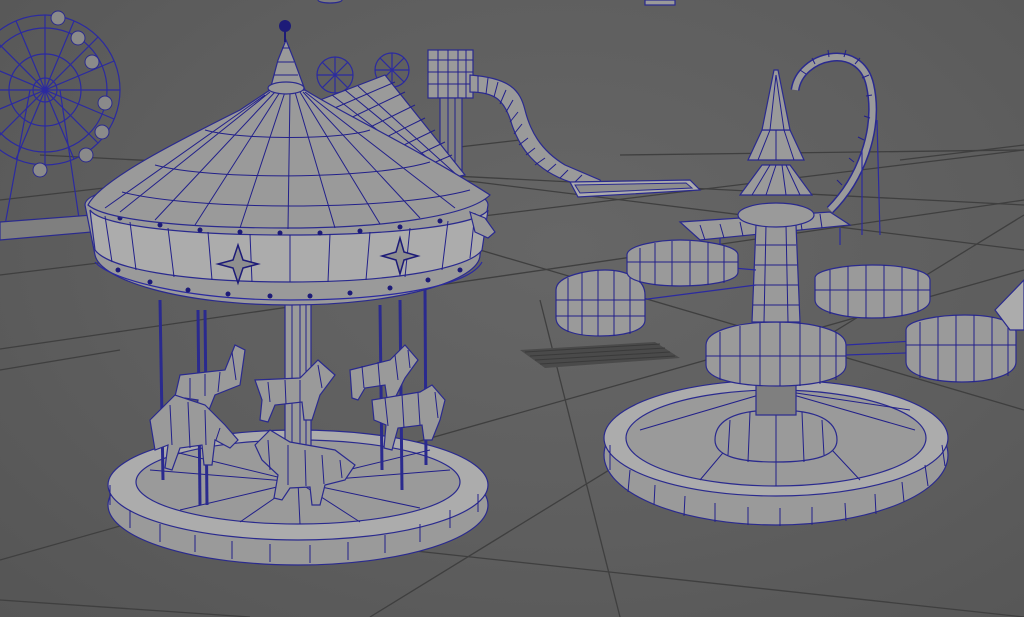 The image size is (1024, 617). Describe the element at coordinates (600, 355) in the screenshot. I see `shadow-patch` at that location.